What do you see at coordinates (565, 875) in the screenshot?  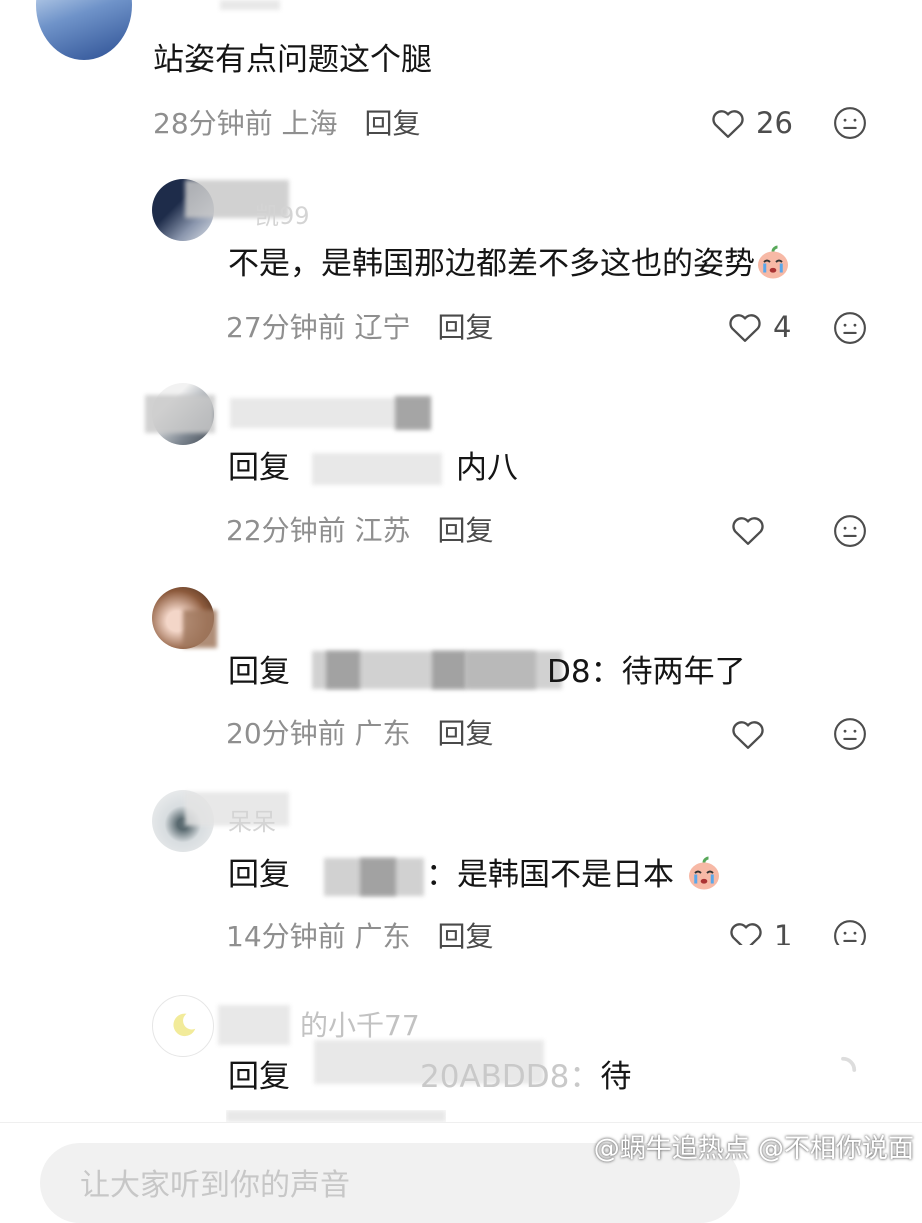 I see `comment-body: 是韩国不是日本` at bounding box center [565, 875].